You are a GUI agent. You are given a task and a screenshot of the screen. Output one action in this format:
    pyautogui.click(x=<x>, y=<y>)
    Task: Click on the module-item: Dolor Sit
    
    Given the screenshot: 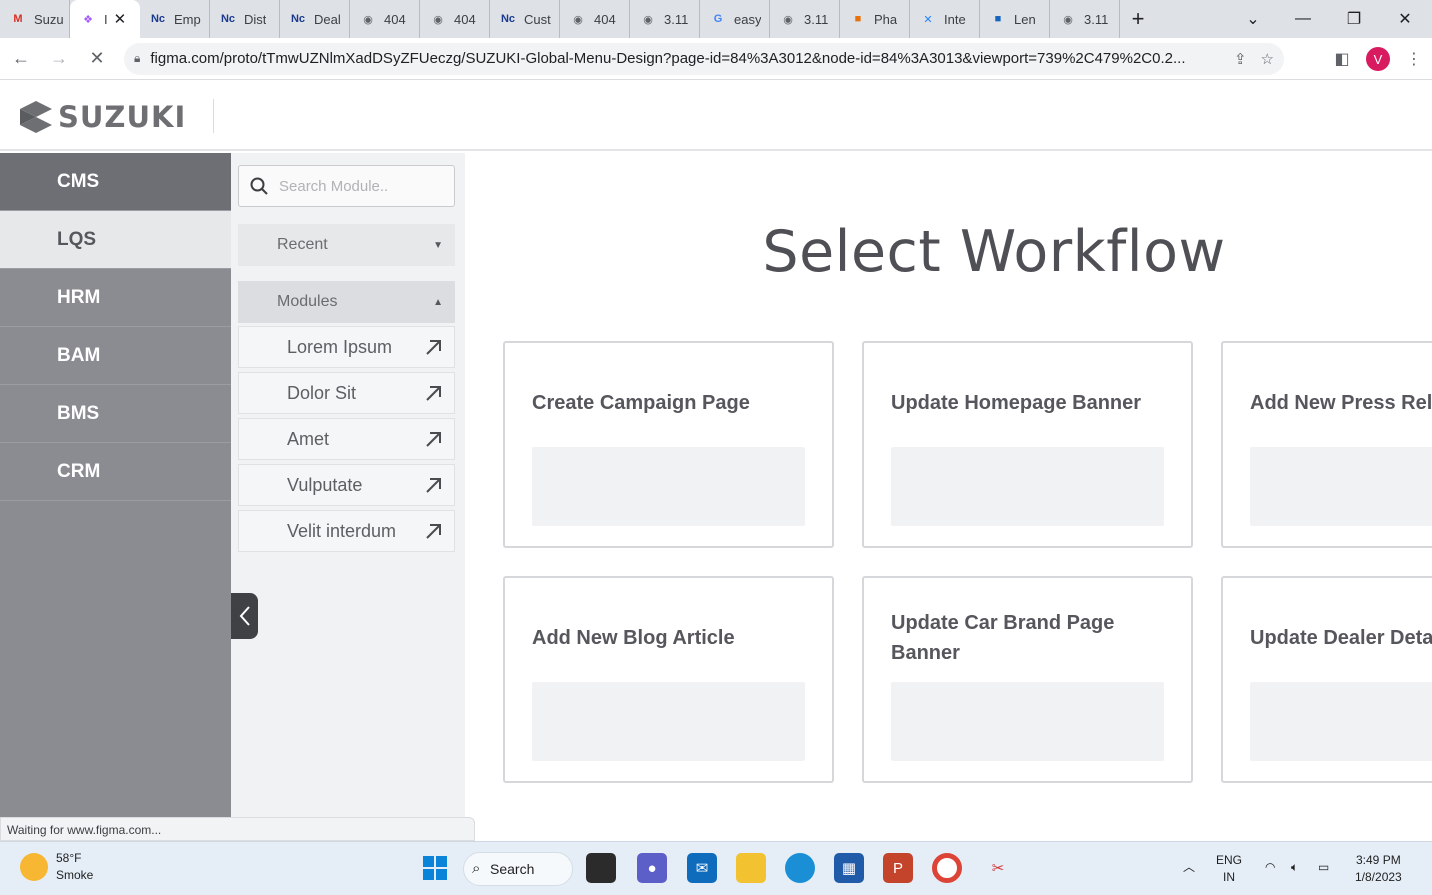 What is the action you would take?
    pyautogui.click(x=346, y=393)
    